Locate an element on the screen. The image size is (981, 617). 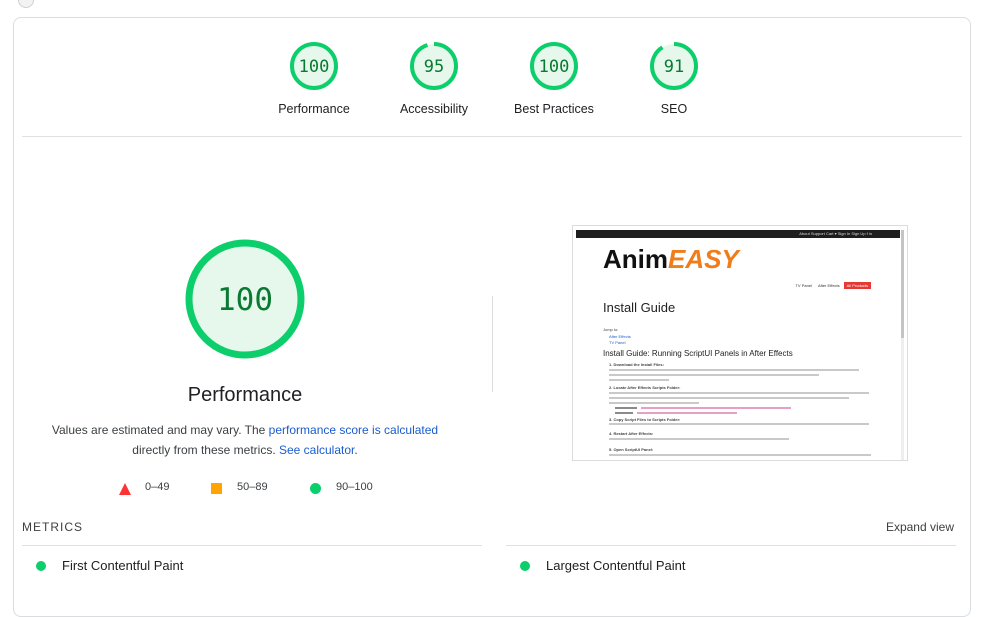
thumb-nav-button: All Products is located at coordinates (857, 285).